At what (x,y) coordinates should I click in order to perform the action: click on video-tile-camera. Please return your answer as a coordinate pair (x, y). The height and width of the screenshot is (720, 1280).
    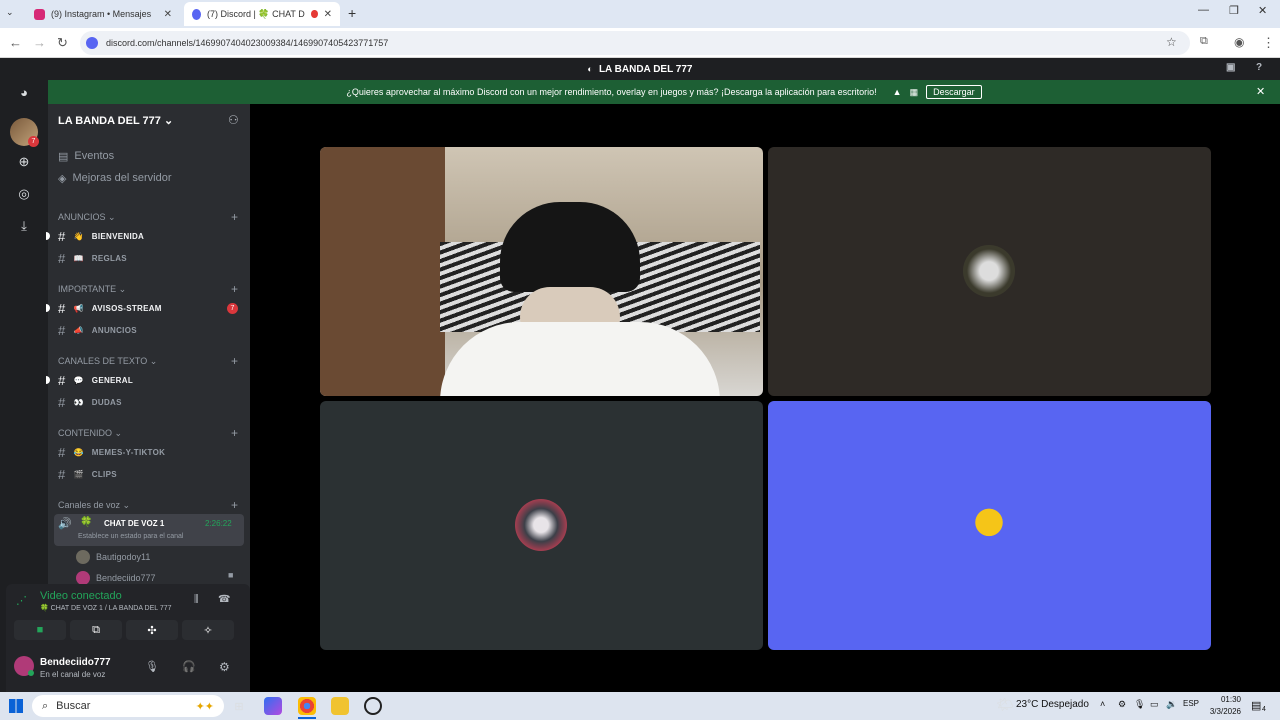
    Looking at the image, I should click on (541, 271).